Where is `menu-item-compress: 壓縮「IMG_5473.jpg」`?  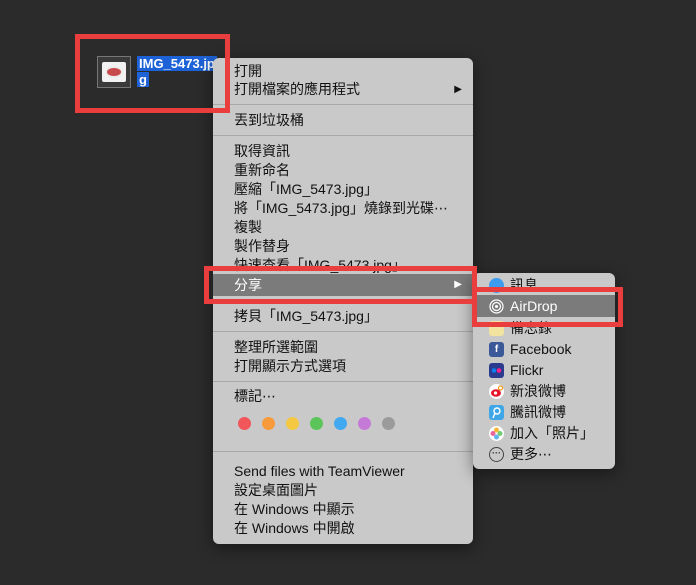 menu-item-compress: 壓縮「IMG_5473.jpg」 is located at coordinates (343, 189).